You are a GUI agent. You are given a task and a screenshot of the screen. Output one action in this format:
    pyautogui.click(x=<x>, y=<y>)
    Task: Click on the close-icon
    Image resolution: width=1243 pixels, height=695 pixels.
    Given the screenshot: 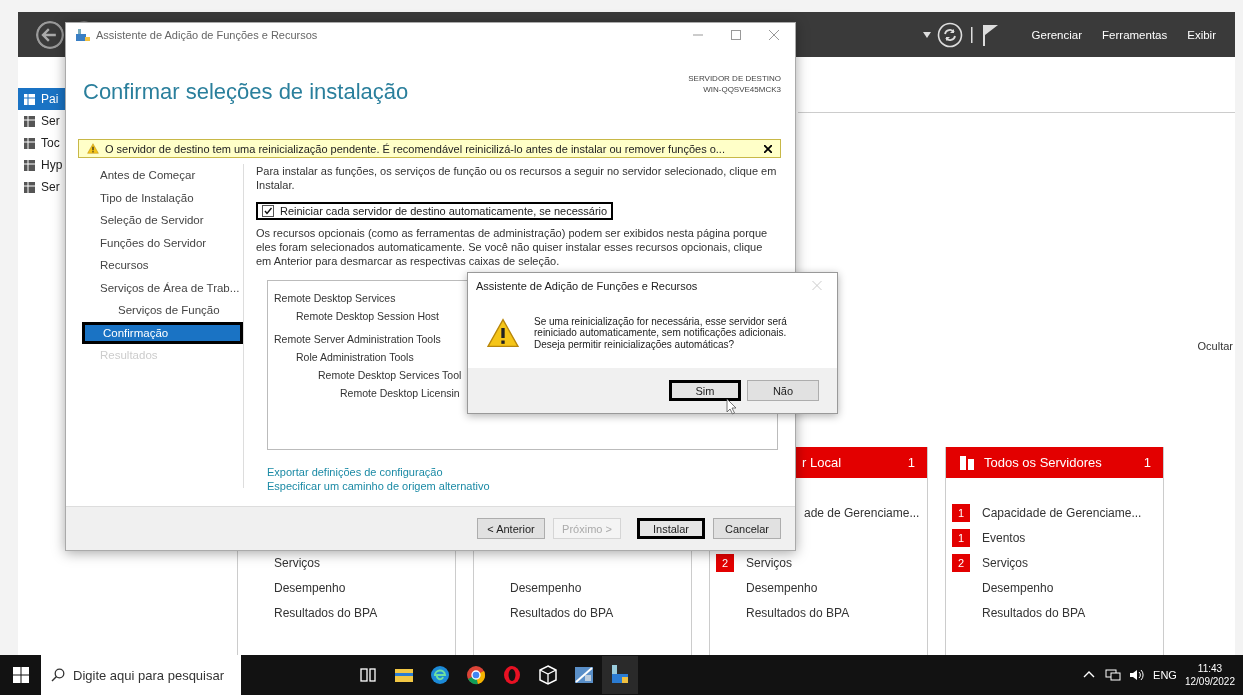 What is the action you would take?
    pyautogui.click(x=768, y=148)
    